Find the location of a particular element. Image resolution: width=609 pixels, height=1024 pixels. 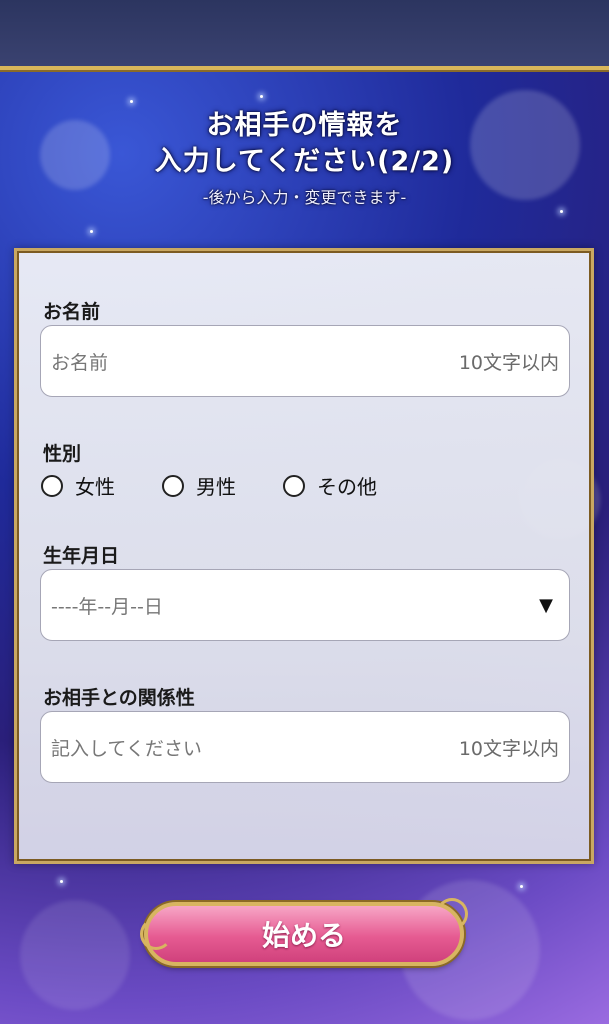

relationship-limit-hint: 10文字以内 is located at coordinates (508, 748).